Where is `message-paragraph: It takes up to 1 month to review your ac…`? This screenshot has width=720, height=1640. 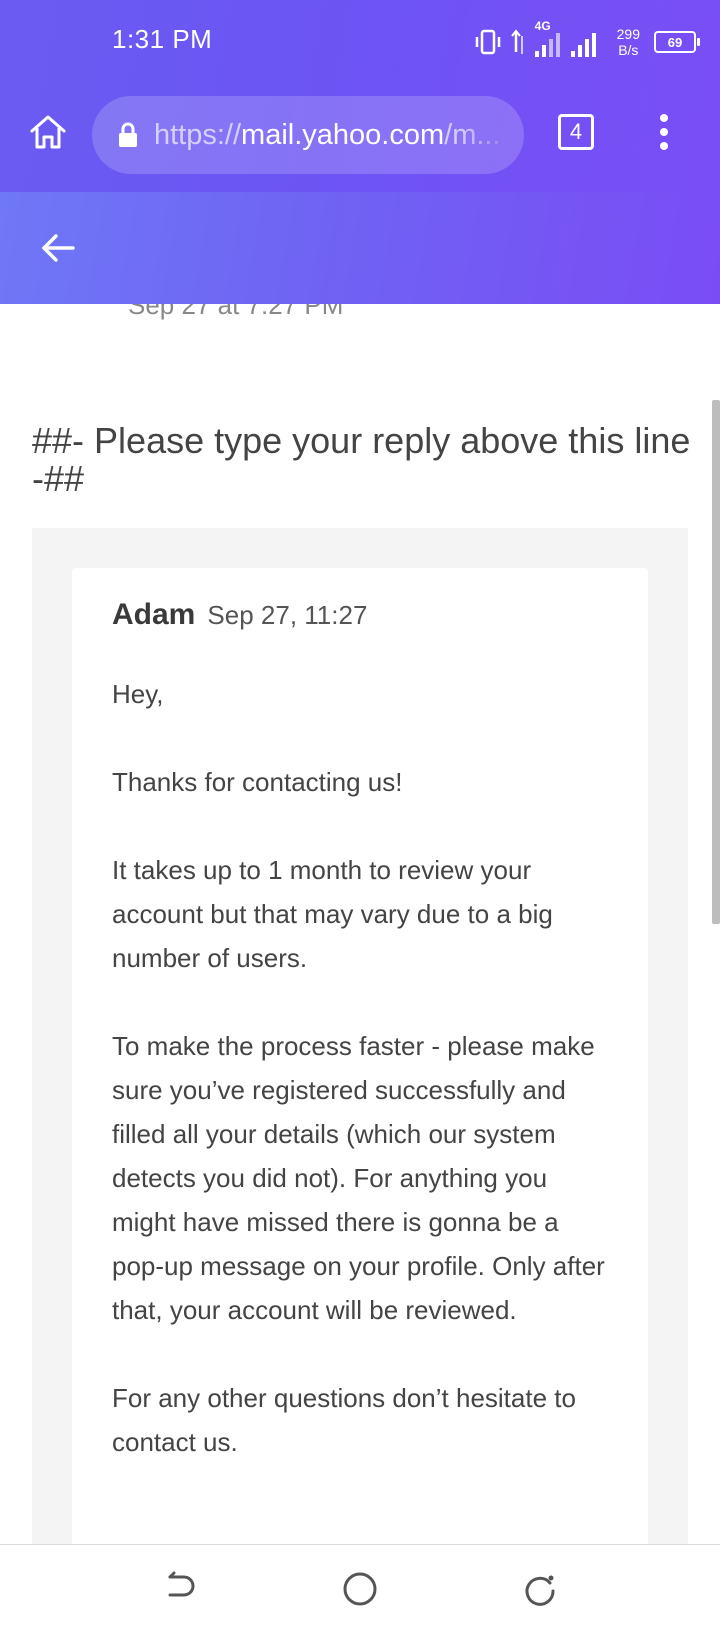
message-paragraph: It takes up to 1 month to review your ac… is located at coordinates (332, 914).